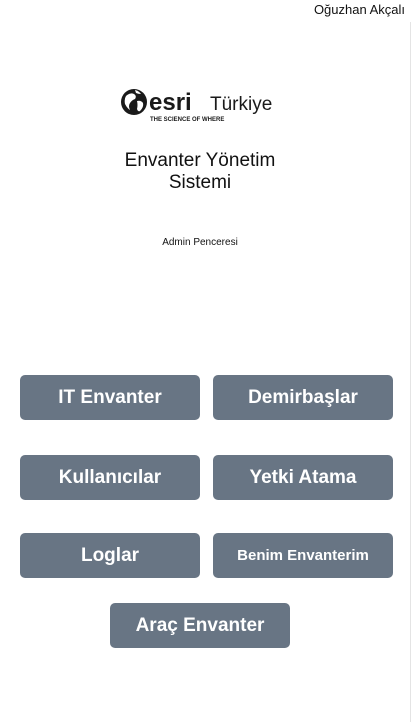 The height and width of the screenshot is (722, 411). Describe the element at coordinates (241, 104) in the screenshot. I see `logo-region-text: Türkiye` at that location.